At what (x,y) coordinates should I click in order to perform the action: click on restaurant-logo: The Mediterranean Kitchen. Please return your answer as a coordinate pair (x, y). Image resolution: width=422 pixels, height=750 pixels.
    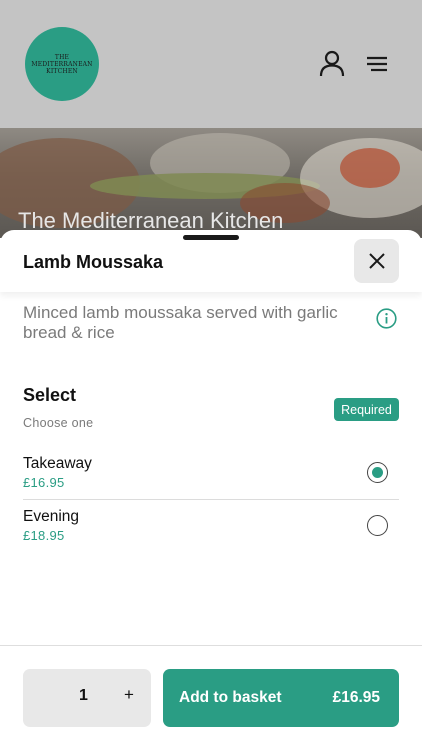
    Looking at the image, I should click on (62, 64).